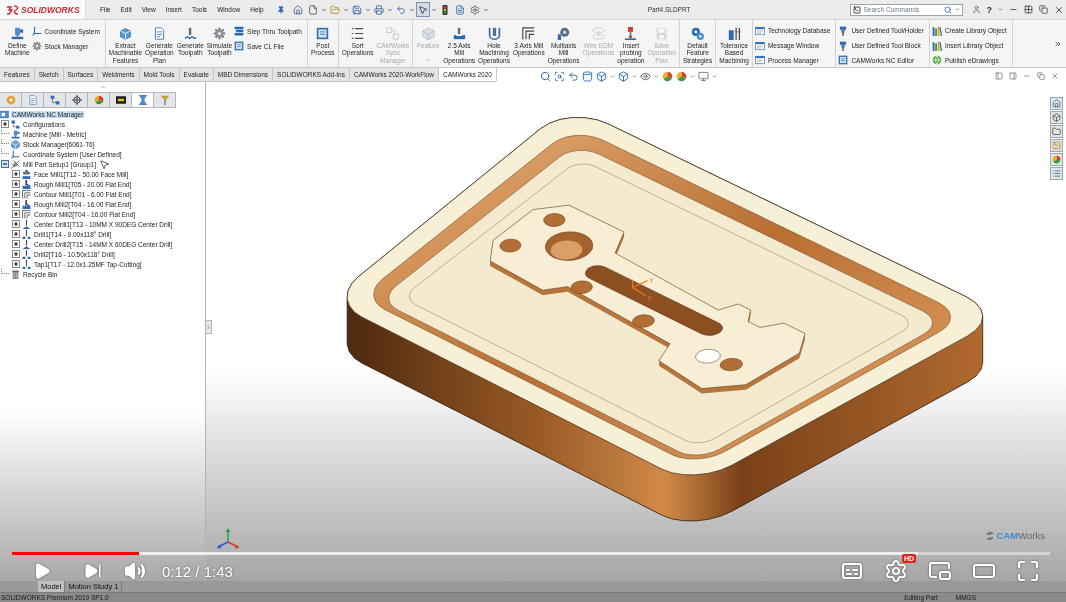  Describe the element at coordinates (15, 144) in the screenshot. I see `stock-block-icon` at that location.